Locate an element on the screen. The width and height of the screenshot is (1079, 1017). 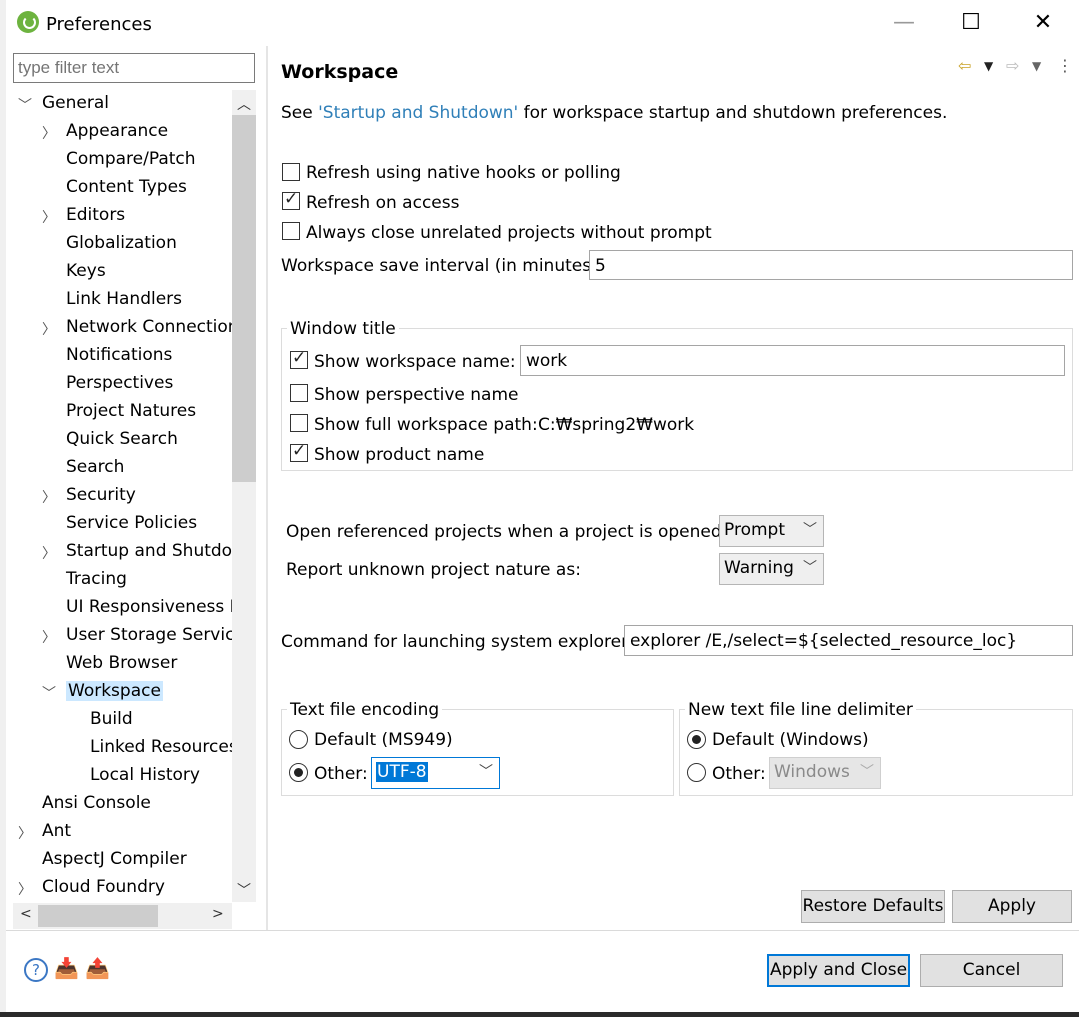
minimize-button: — is located at coordinates (904, 23).